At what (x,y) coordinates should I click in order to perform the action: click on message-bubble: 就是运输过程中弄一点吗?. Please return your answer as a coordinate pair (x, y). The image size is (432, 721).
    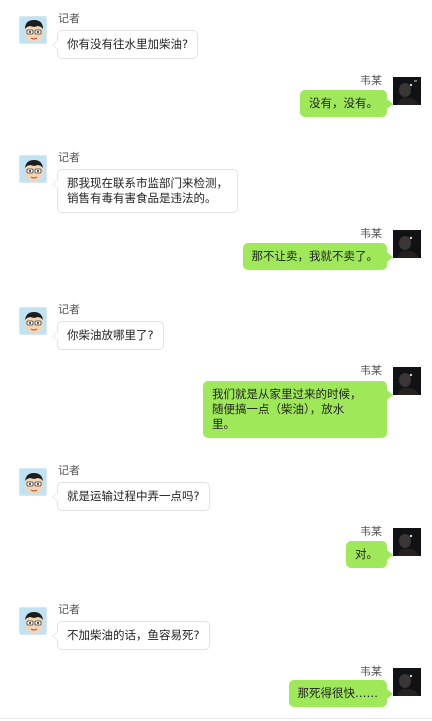
    Looking at the image, I should click on (131, 496).